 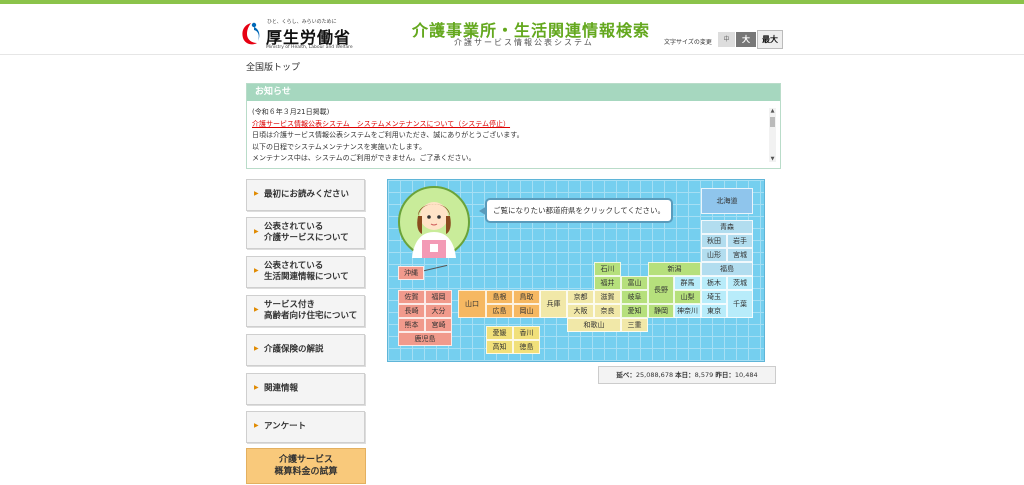 What do you see at coordinates (726, 39) in the screenshot?
I see `font-size-small-button: 中` at bounding box center [726, 39].